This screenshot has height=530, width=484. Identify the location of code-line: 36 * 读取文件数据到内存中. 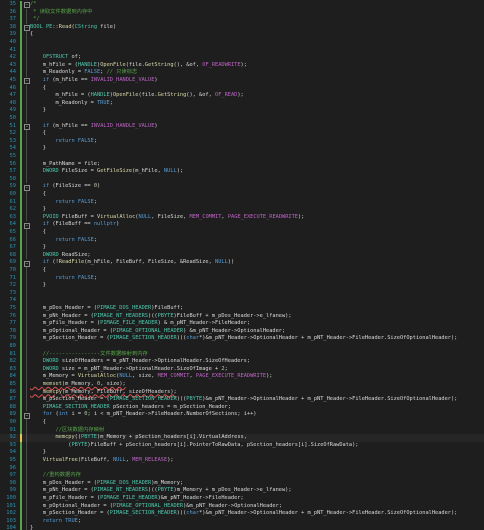
(242, 12).